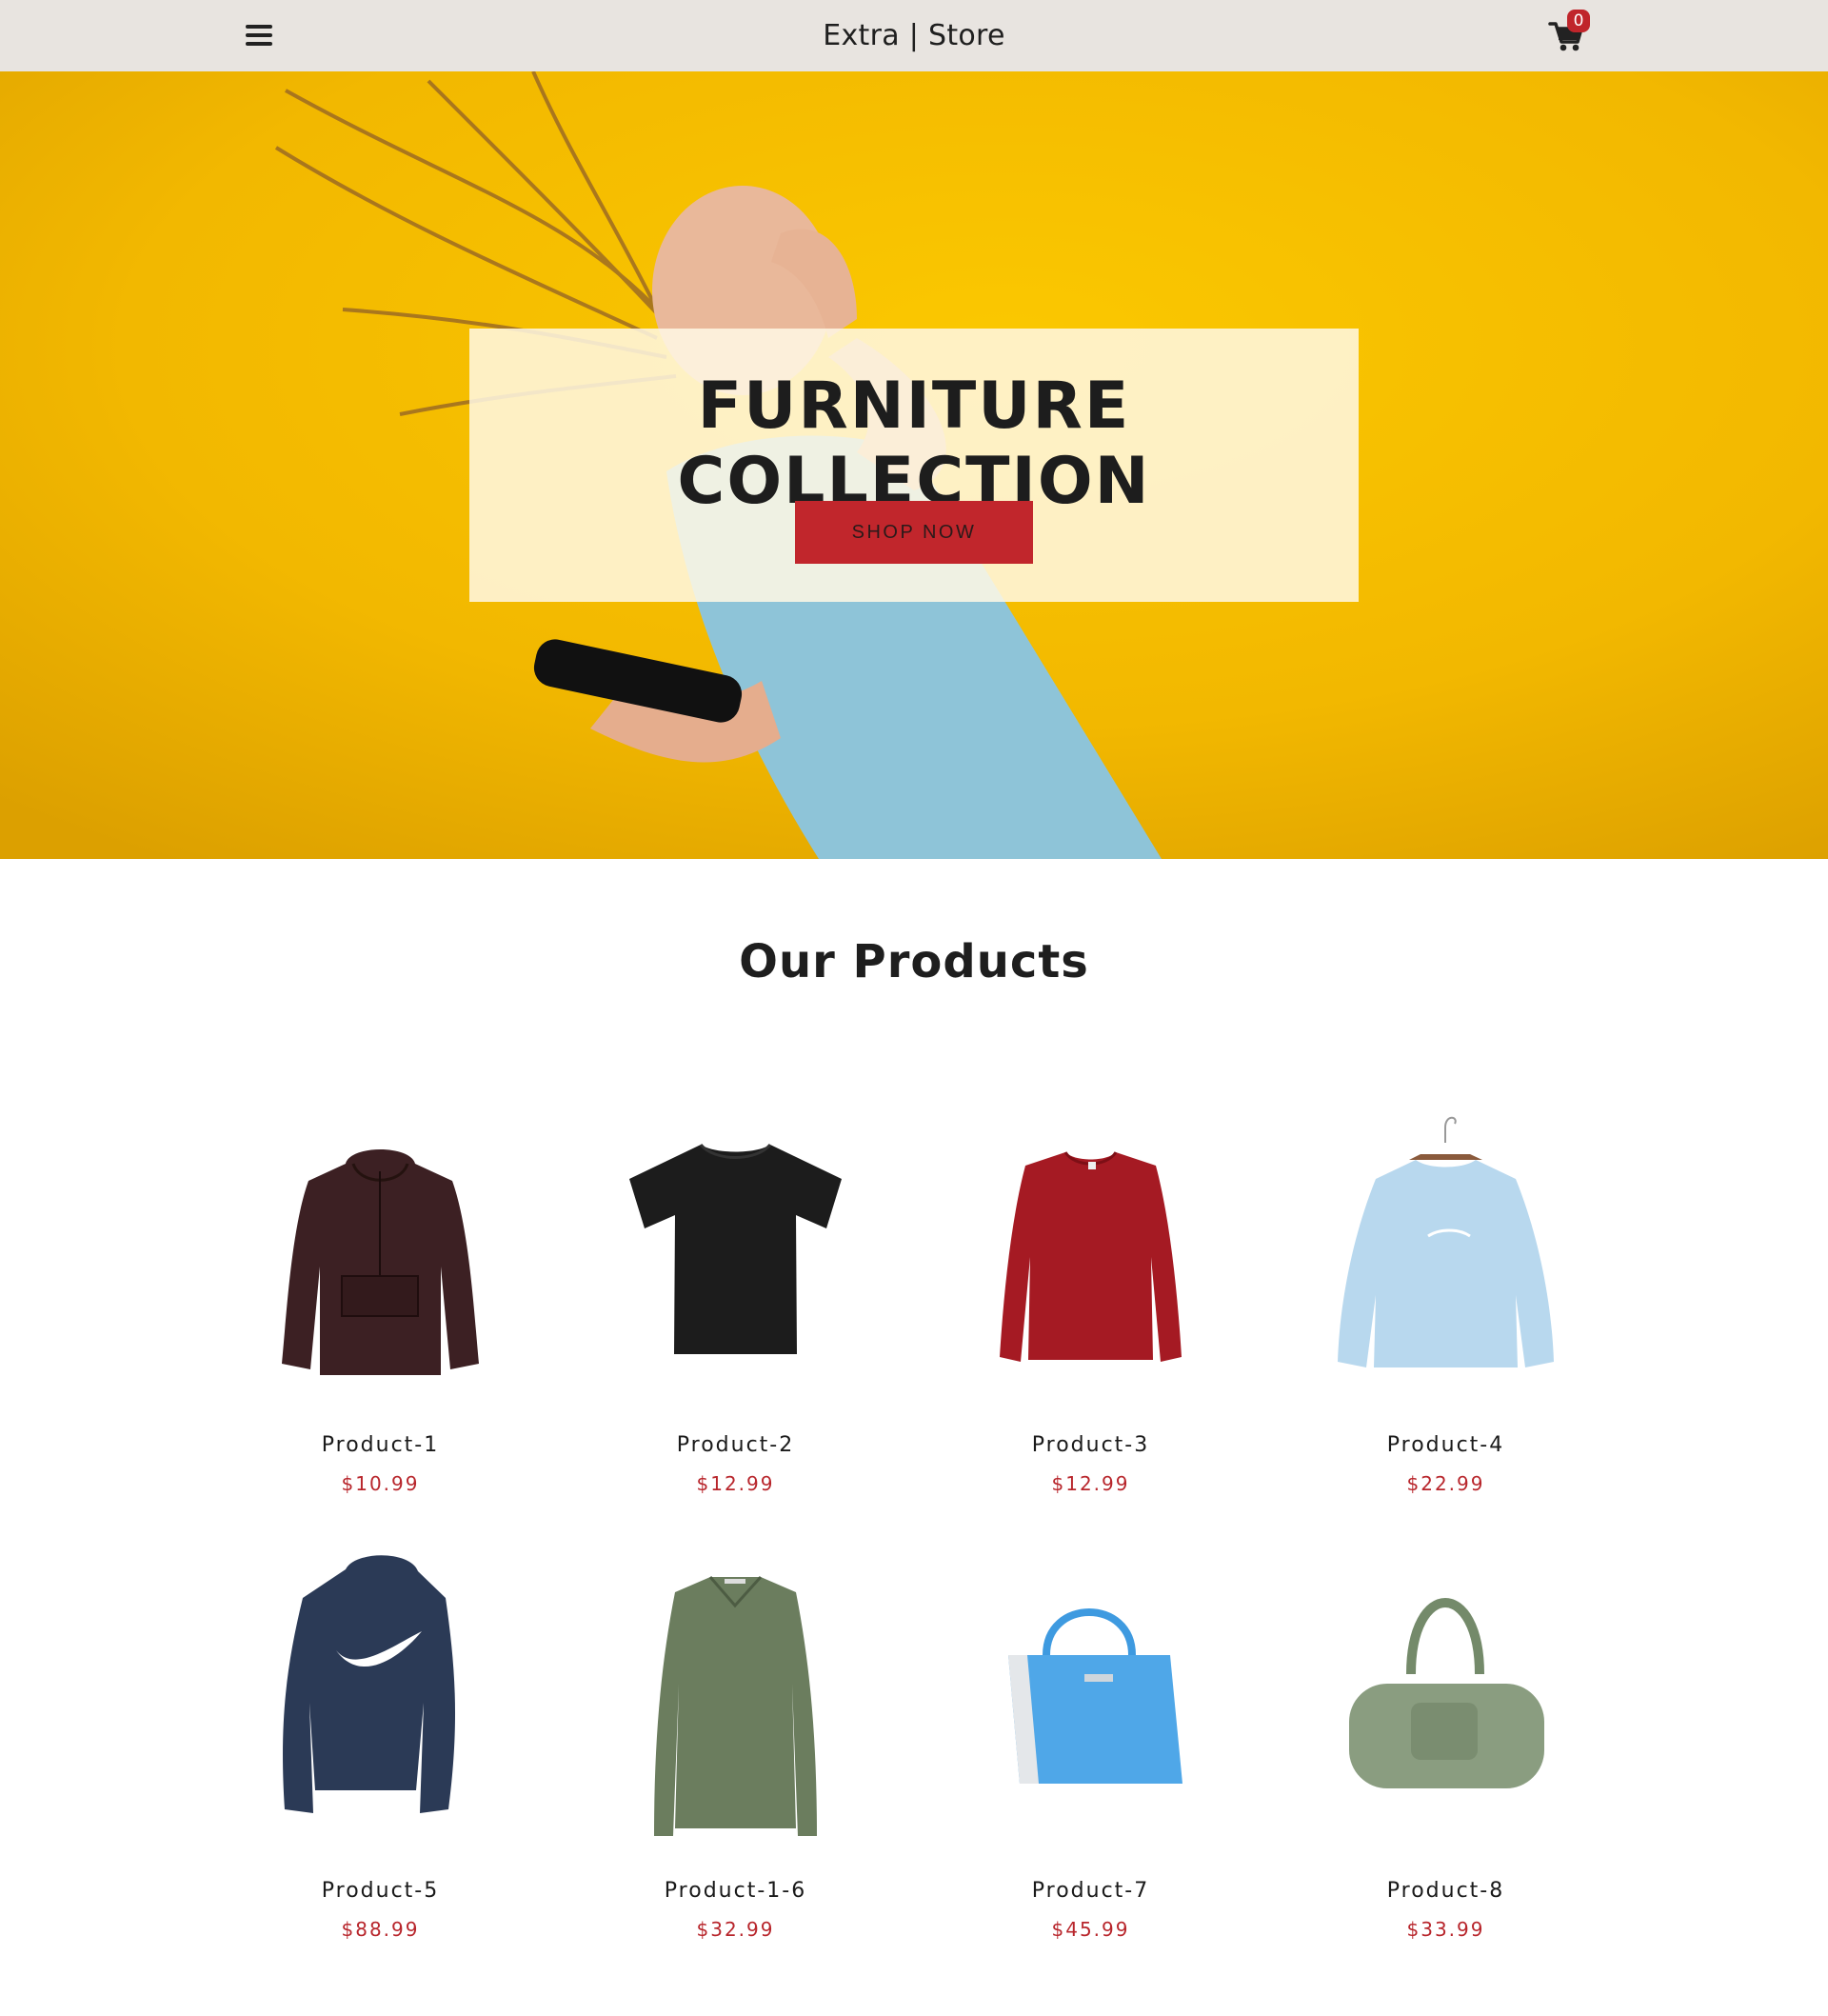  What do you see at coordinates (1445, 1891) in the screenshot?
I see `product-name: Product-8` at bounding box center [1445, 1891].